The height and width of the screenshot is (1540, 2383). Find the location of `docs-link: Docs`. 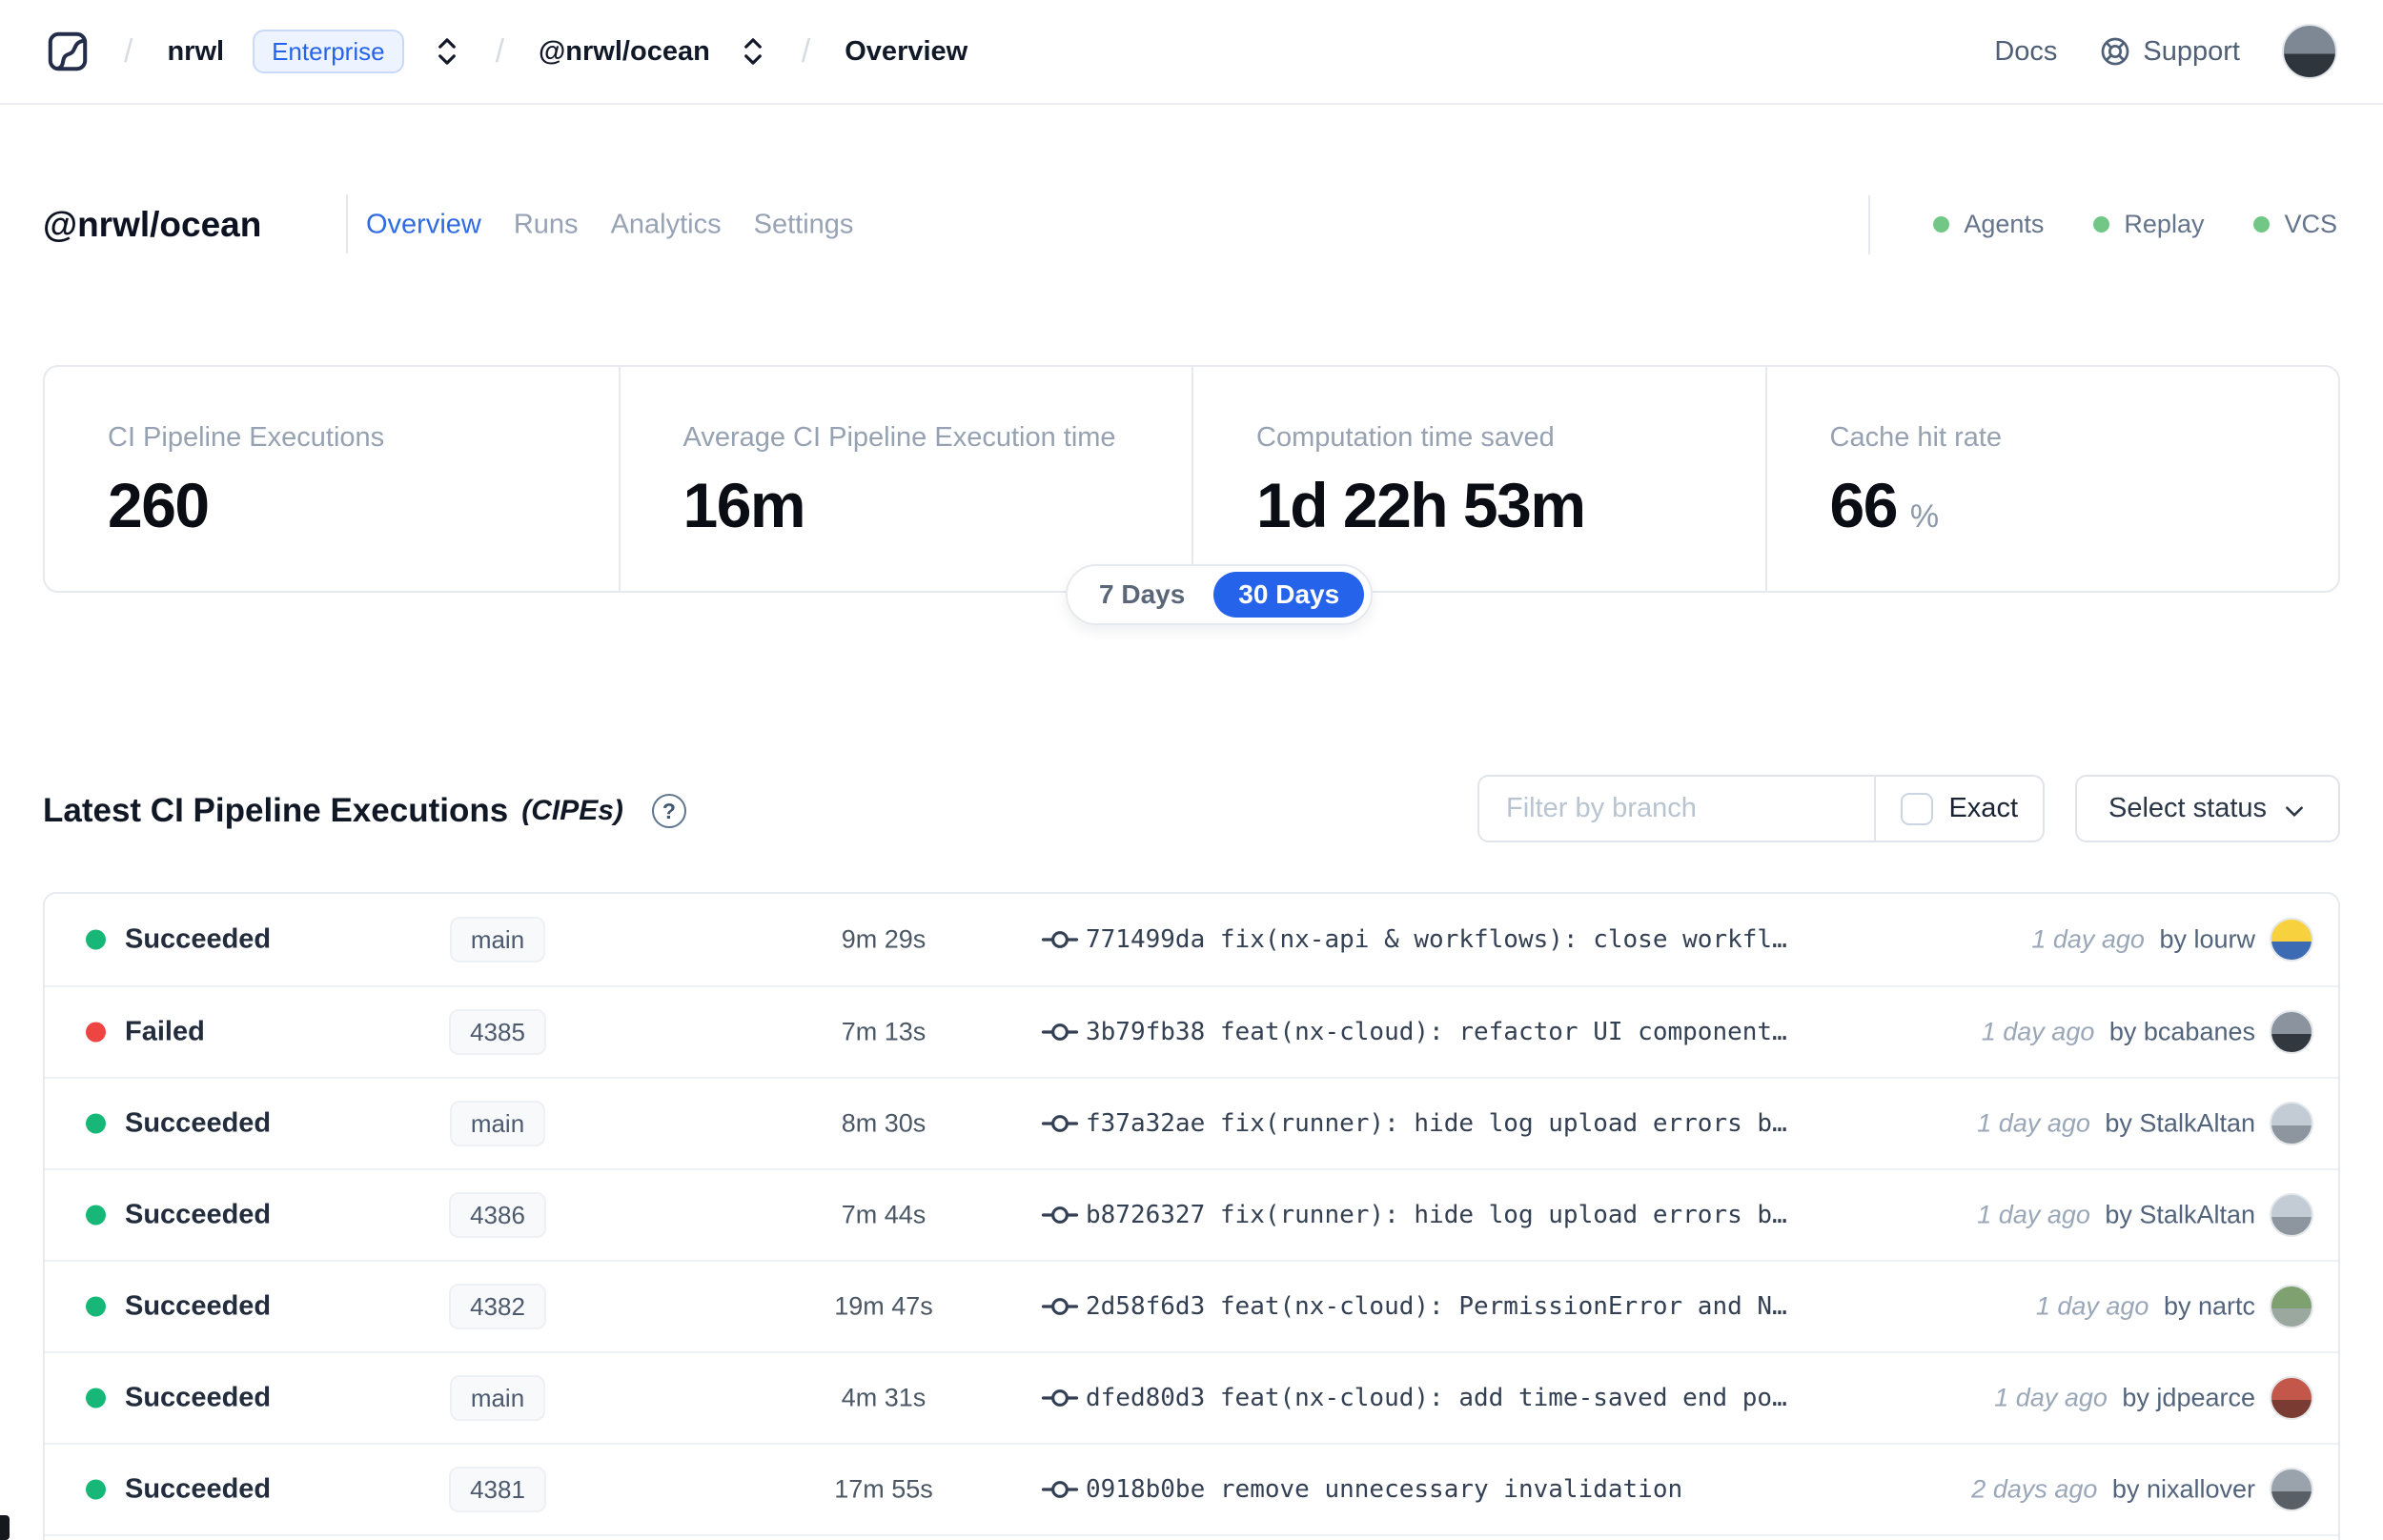

docs-link: Docs is located at coordinates (2025, 52).